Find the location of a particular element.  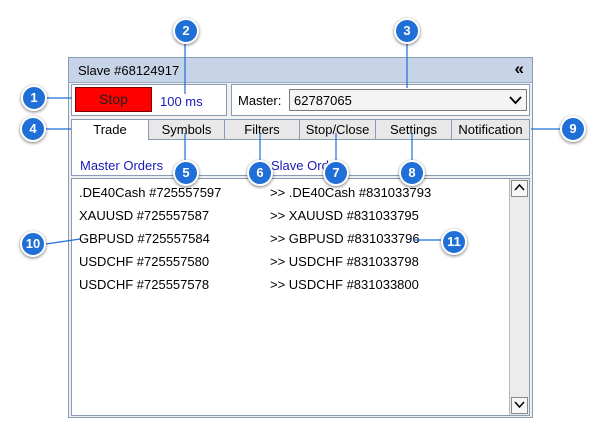

callout-badge: 8 is located at coordinates (412, 173).